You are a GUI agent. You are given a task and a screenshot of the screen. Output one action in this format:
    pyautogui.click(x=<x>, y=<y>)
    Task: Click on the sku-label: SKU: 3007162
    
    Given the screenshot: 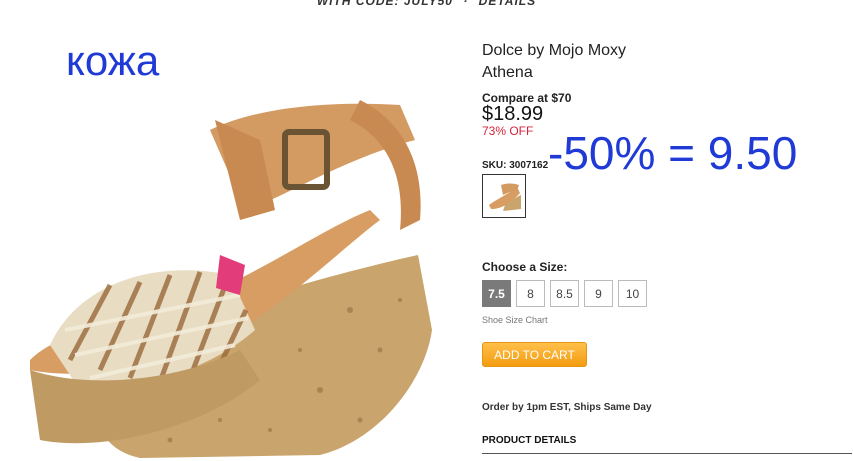 What is the action you would take?
    pyautogui.click(x=515, y=165)
    